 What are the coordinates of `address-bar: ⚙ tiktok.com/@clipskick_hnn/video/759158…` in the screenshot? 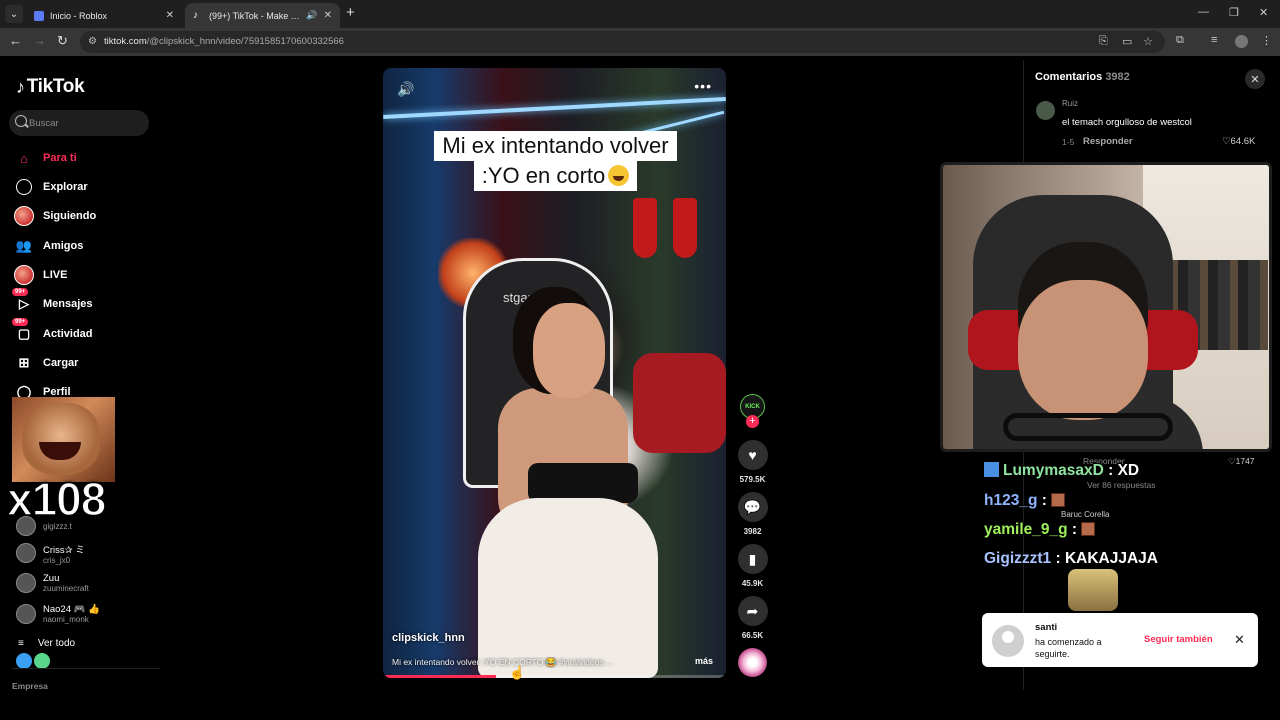 It's located at (622, 42).